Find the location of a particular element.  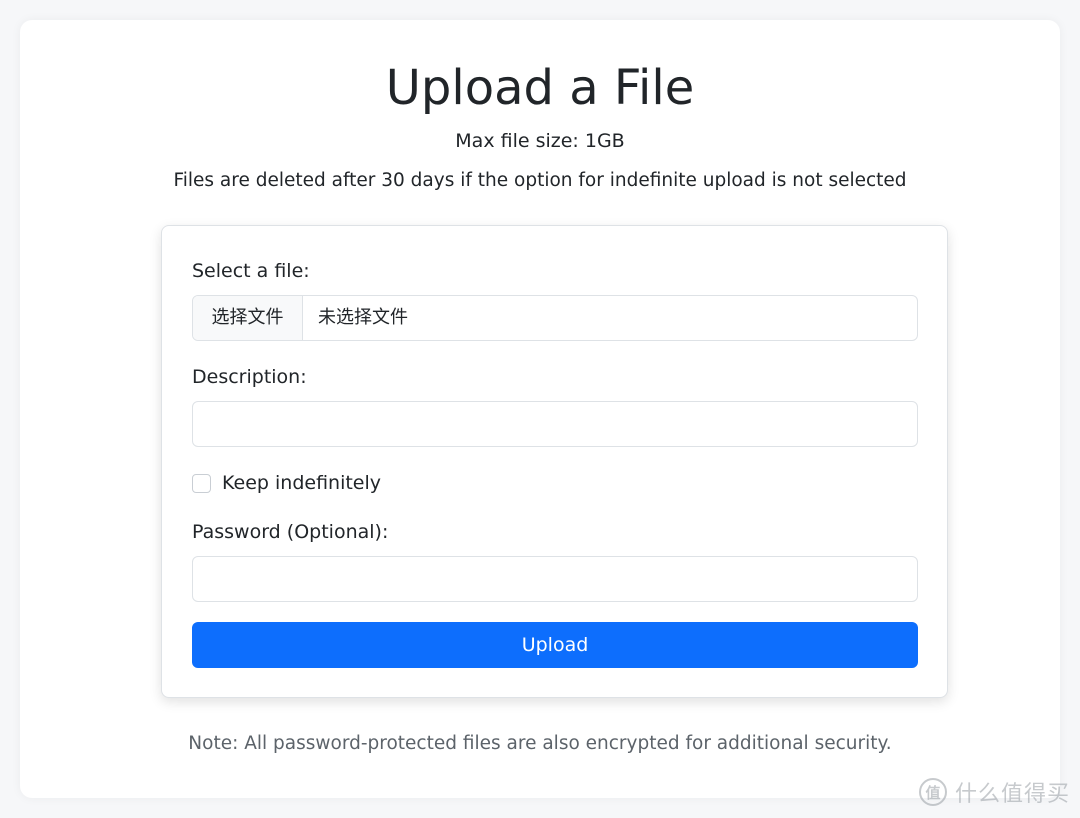

site-watermark: 值 什么值得买 is located at coordinates (994, 792).